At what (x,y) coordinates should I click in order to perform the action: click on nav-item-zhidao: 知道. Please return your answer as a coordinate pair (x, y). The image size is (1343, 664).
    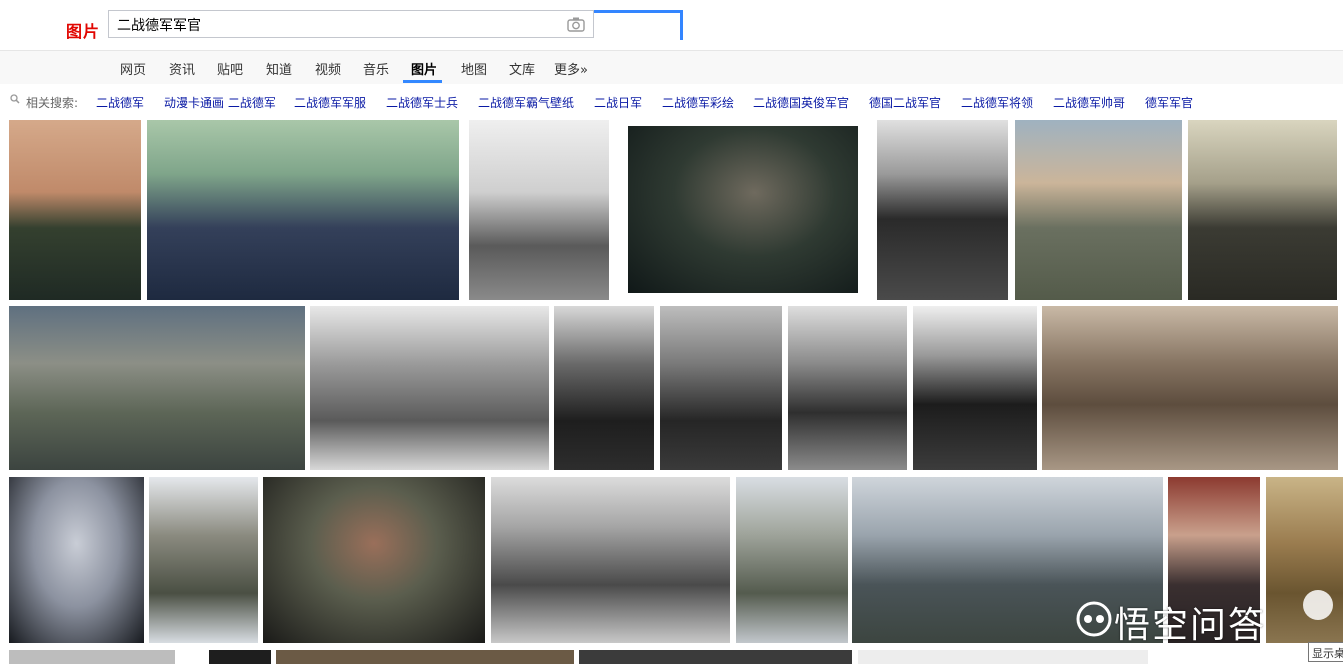
    Looking at the image, I should click on (279, 68).